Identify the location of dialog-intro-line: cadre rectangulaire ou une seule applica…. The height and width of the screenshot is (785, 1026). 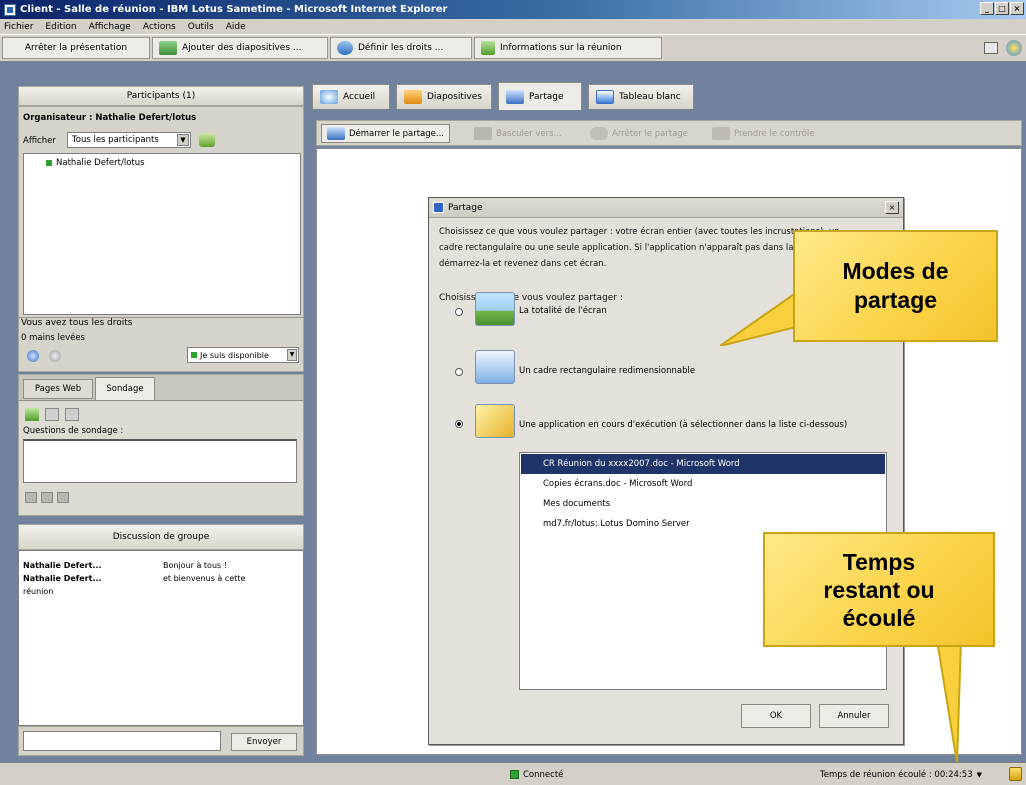
(628, 248).